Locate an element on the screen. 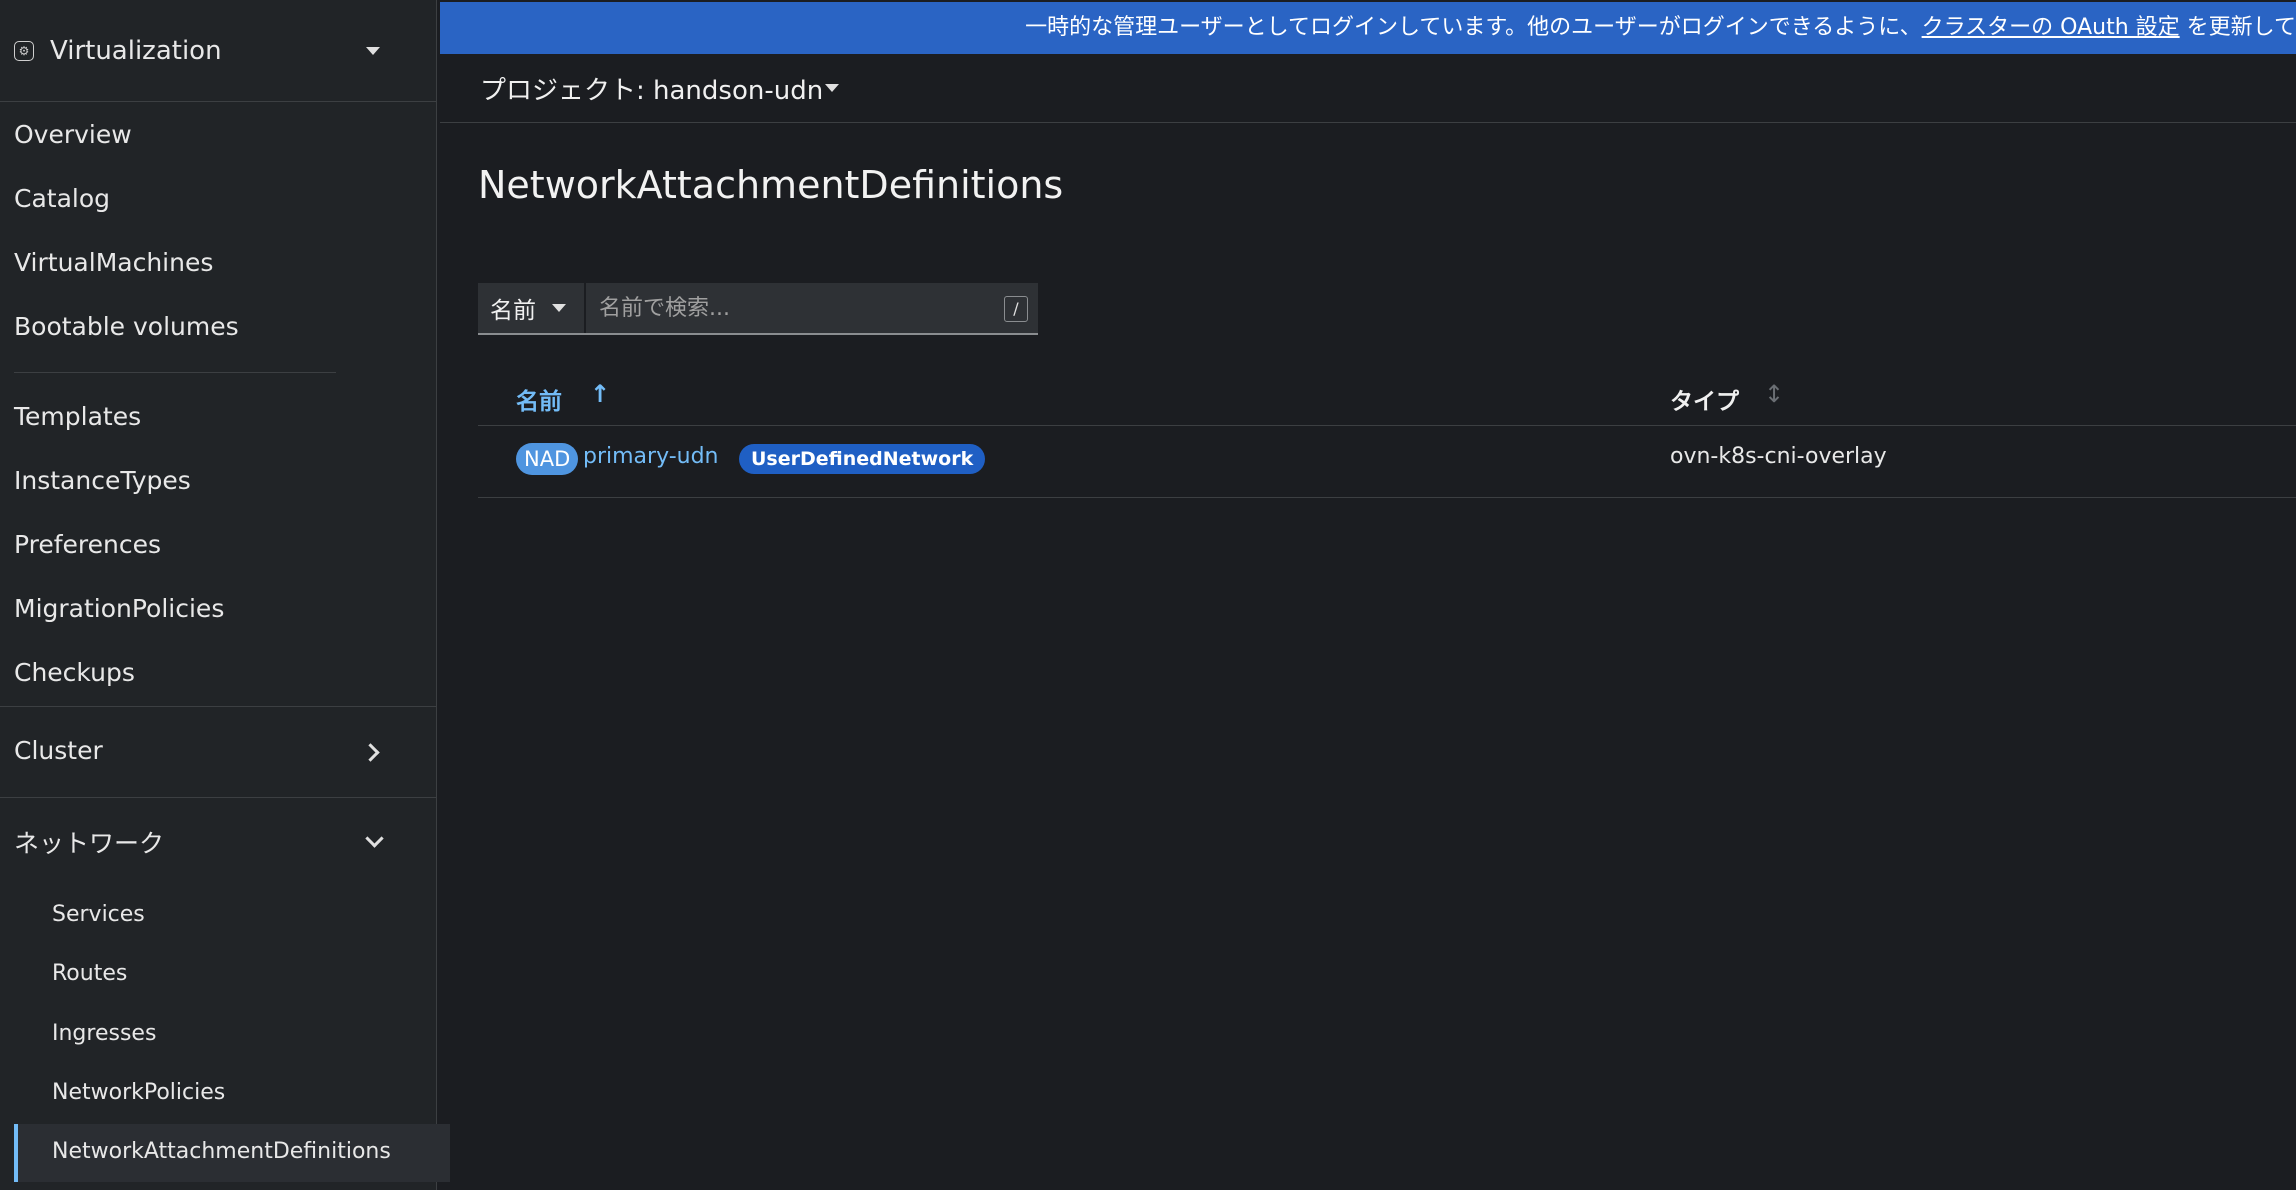  column-header-name: 名前 is located at coordinates (539, 399).